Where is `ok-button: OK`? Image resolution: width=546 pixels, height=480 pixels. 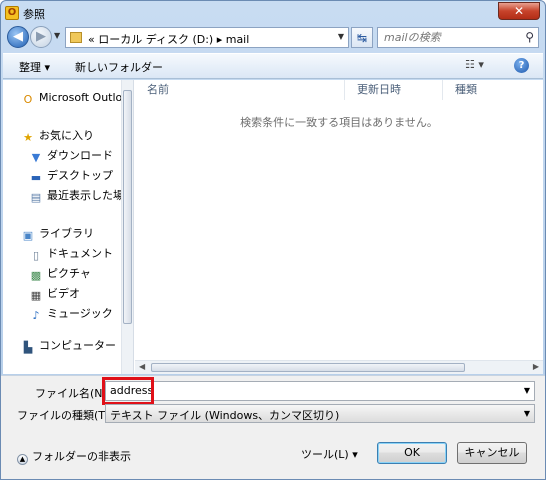
ok-button: OK is located at coordinates (412, 453).